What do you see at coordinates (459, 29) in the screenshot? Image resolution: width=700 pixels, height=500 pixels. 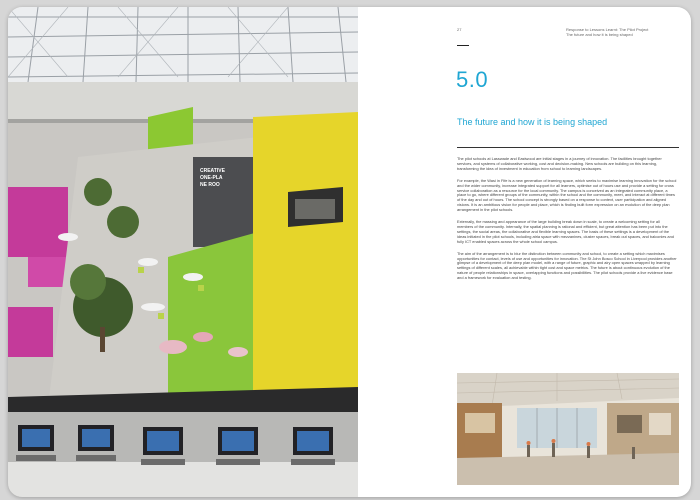 I see `page-number: 27` at bounding box center [459, 29].